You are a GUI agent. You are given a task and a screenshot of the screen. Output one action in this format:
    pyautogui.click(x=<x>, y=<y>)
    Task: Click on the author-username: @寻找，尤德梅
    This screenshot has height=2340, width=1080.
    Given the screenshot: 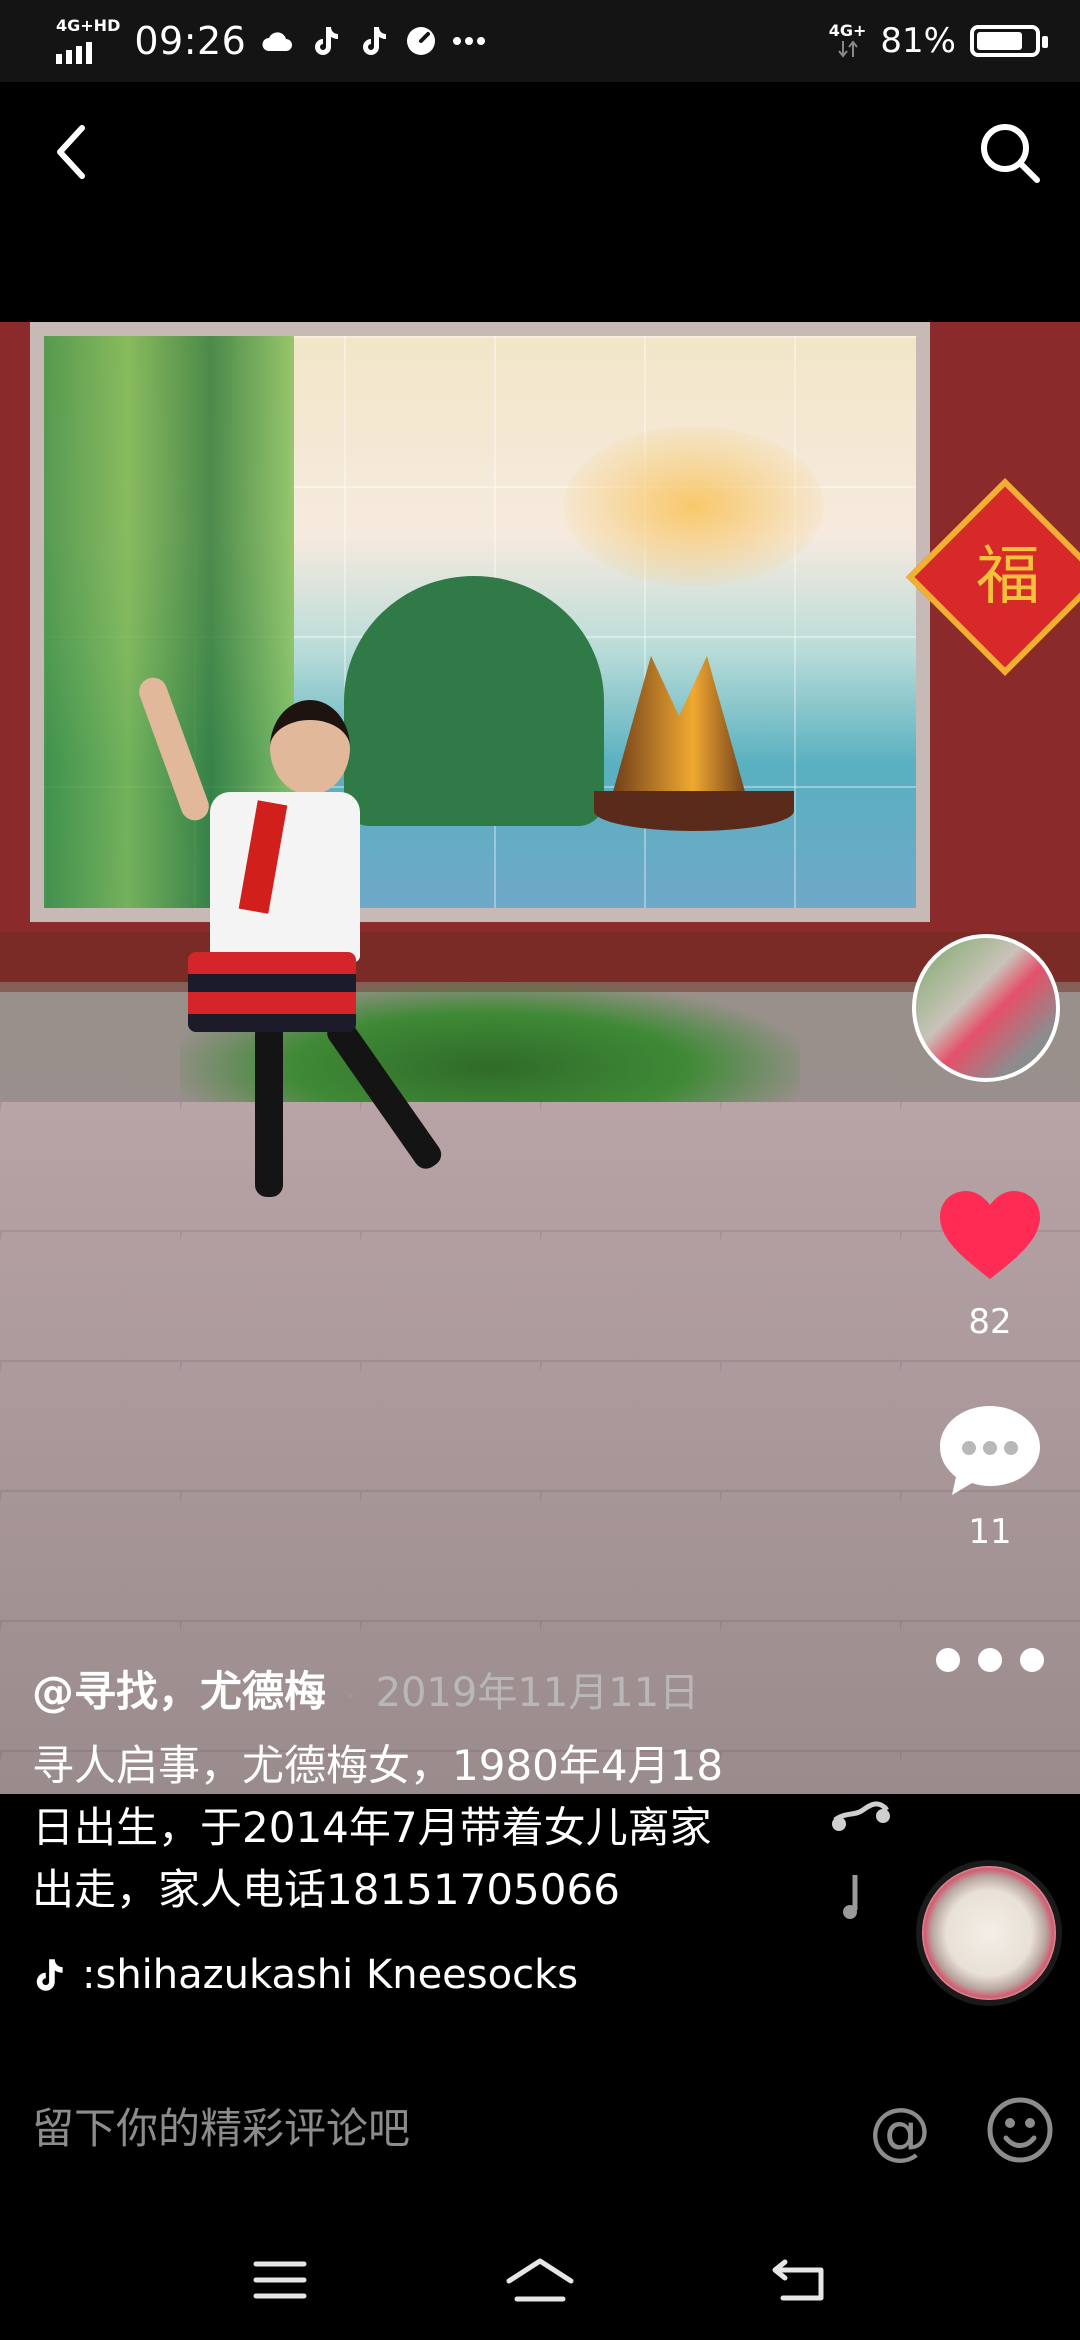 What is the action you would take?
    pyautogui.click(x=179, y=1688)
    